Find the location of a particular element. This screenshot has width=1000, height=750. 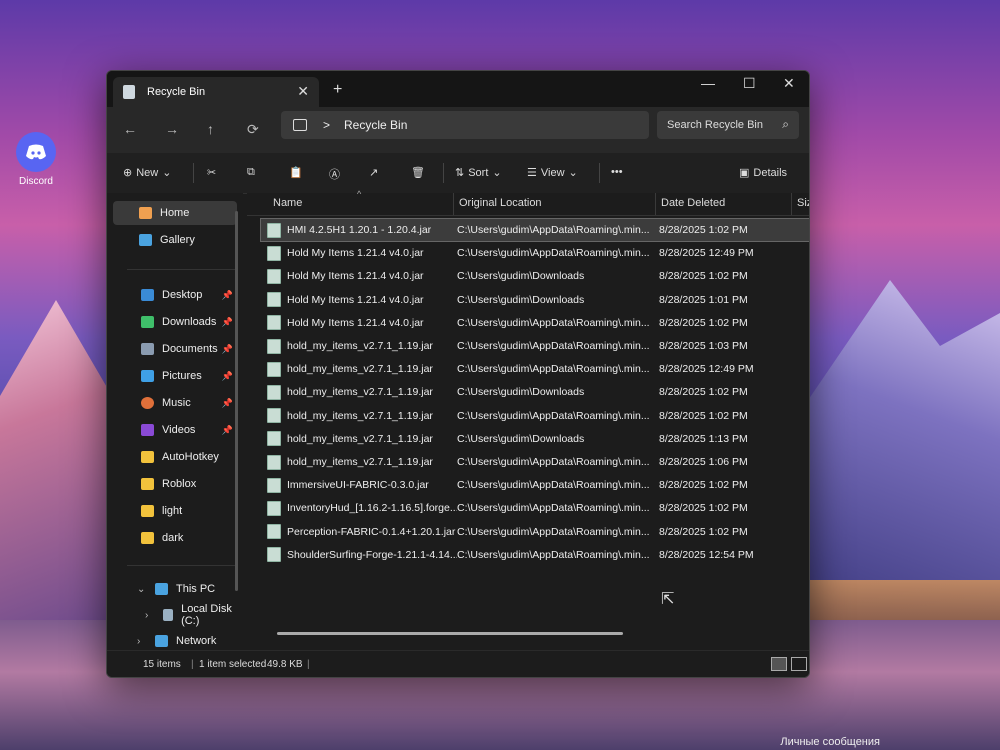

title-bar: Recycle Bin ✕ + — ☐ ✕ is located at coordinates (458, 89).